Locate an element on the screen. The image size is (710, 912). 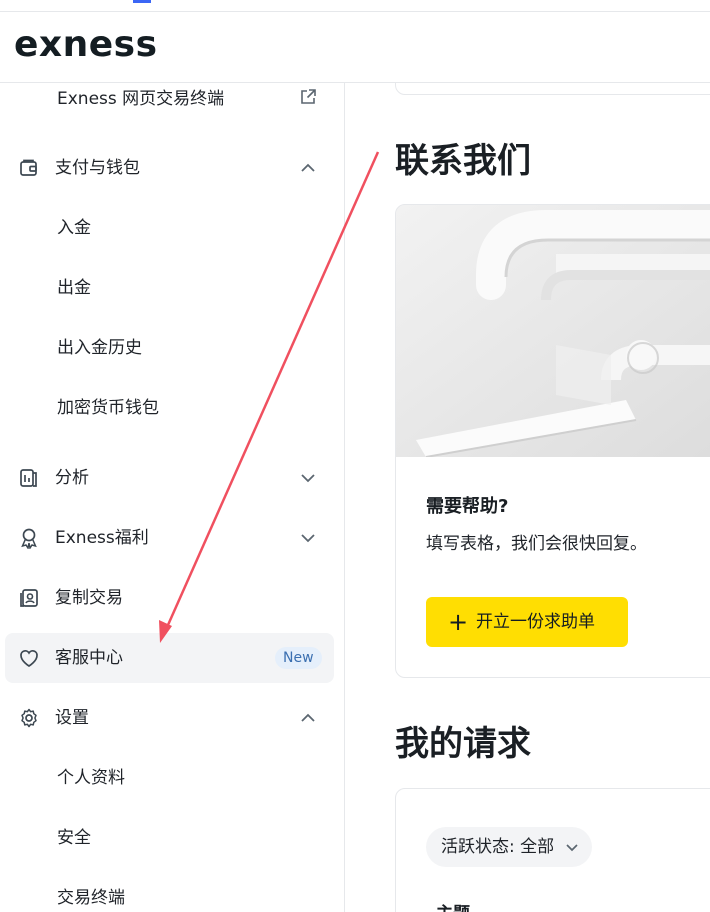
previous-card is located at coordinates (552, 89).